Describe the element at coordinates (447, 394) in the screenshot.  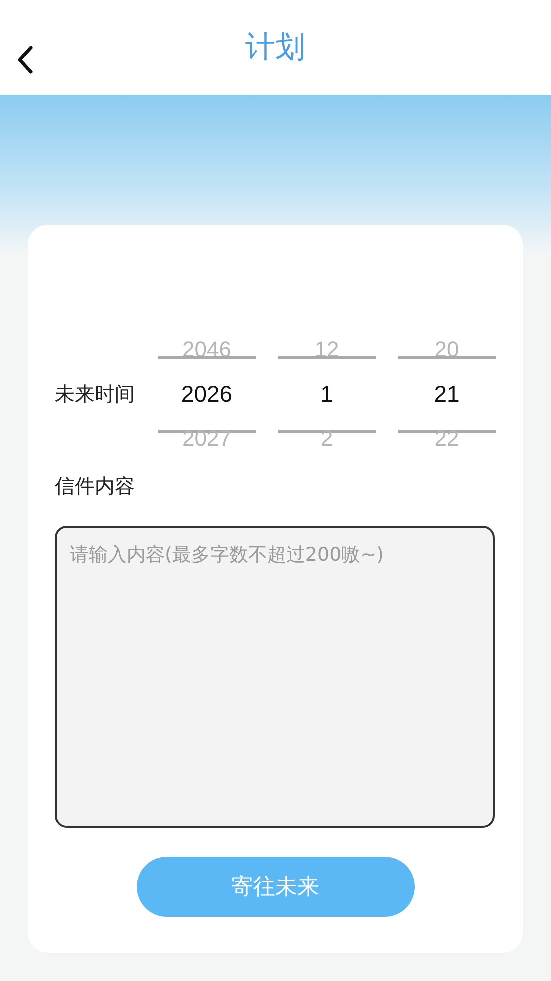
I see `picker-selected-value: 21` at that location.